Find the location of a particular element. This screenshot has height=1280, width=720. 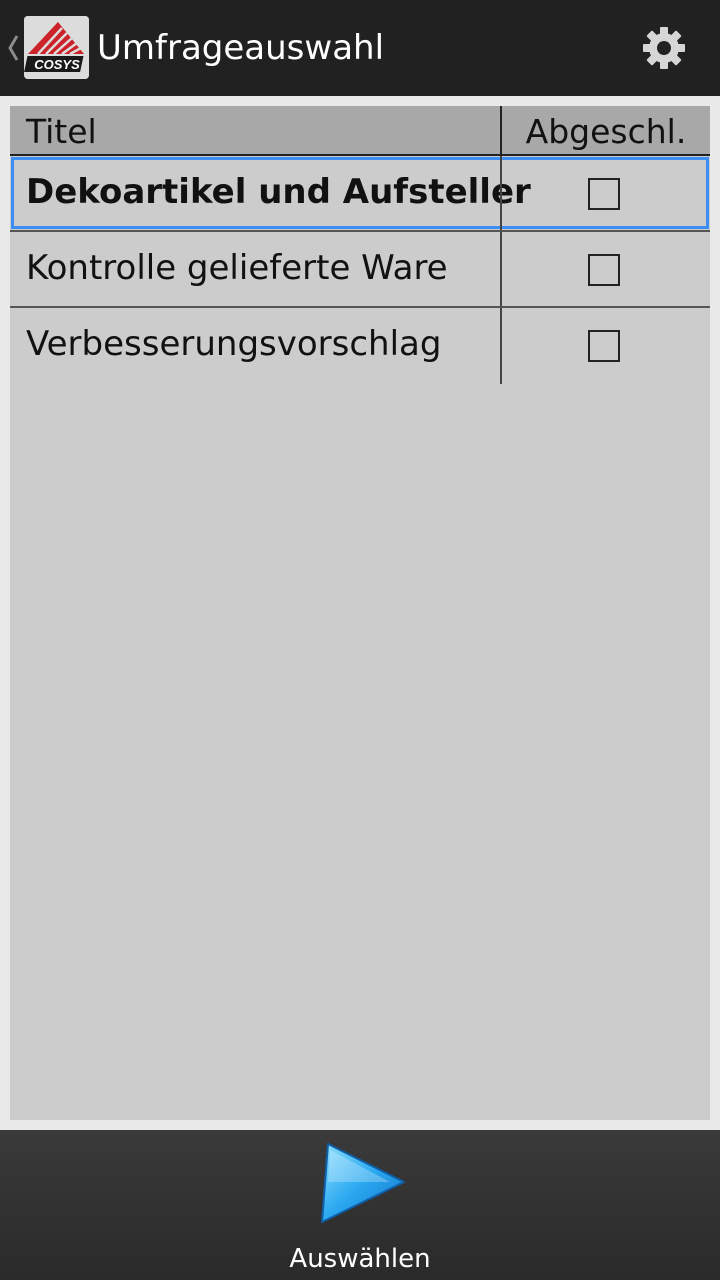

survey-title: Verbesserungsvorschlag is located at coordinates (234, 344).